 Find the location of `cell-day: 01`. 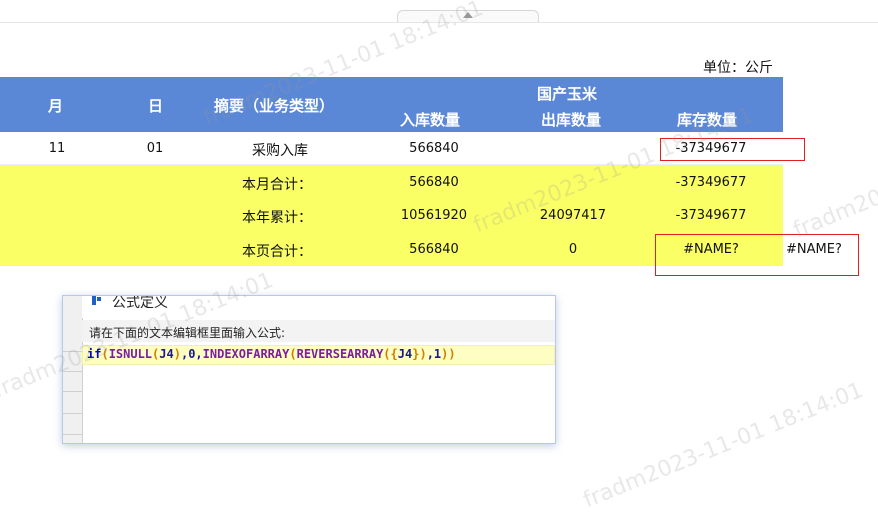

cell-day: 01 is located at coordinates (155, 148).